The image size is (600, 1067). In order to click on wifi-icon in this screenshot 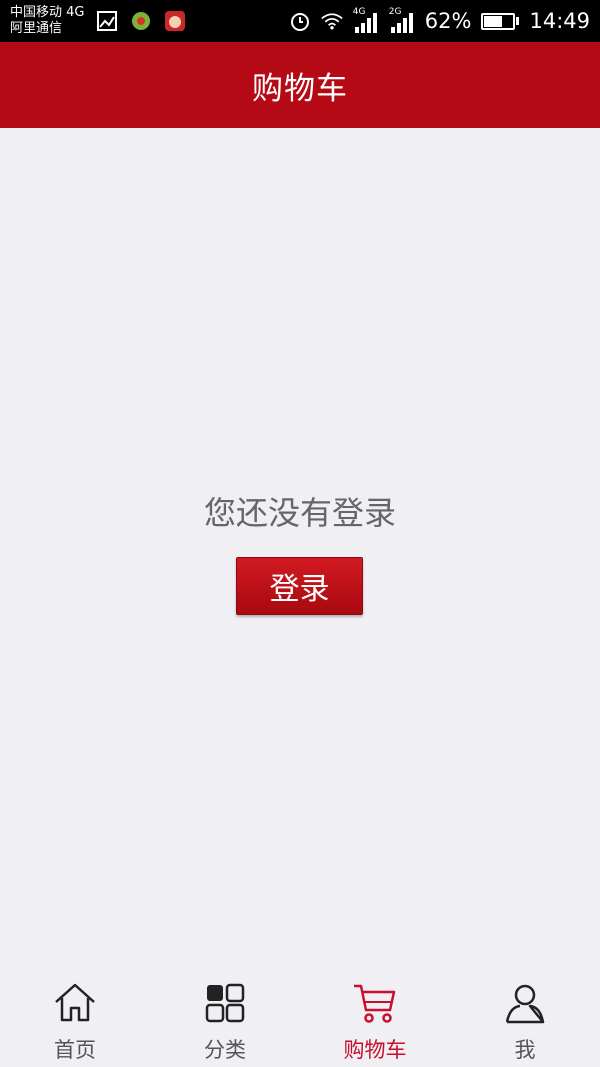, I will do `click(332, 21)`.